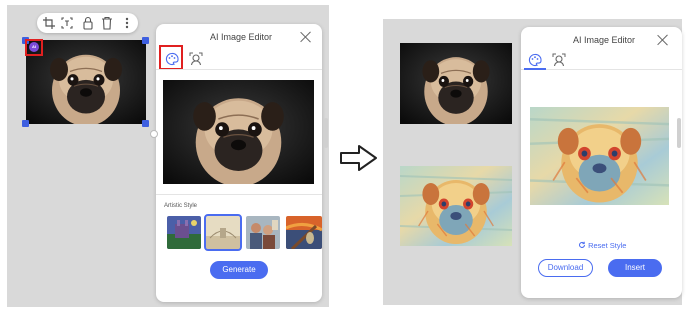 The height and width of the screenshot is (312, 688). Describe the element at coordinates (304, 232) in the screenshot. I see `style-thumb-scream` at that location.